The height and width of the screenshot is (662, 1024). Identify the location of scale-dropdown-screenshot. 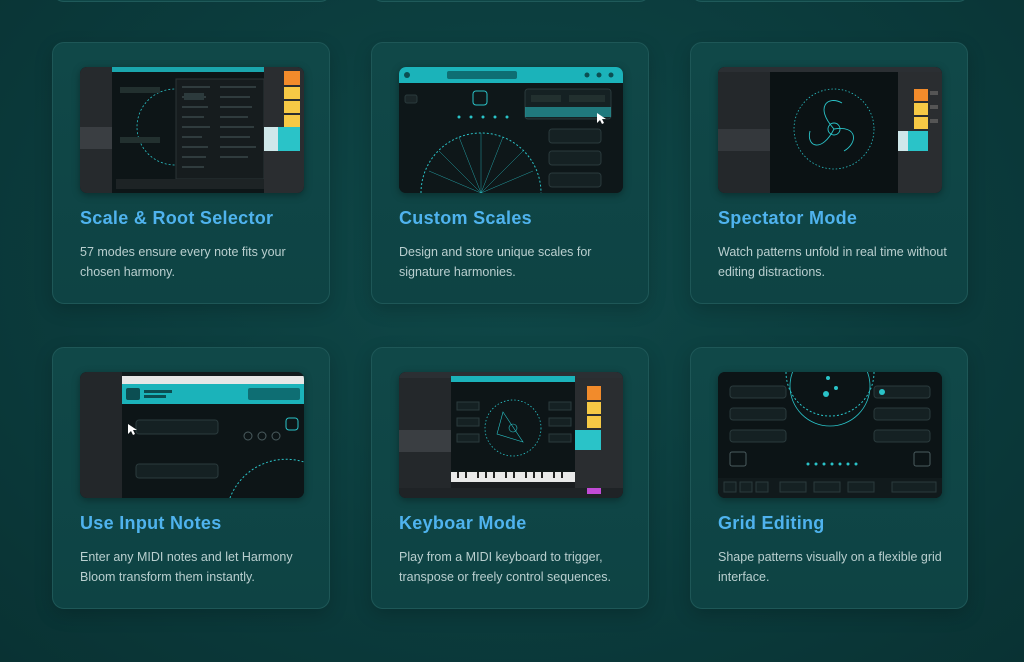
(192, 130).